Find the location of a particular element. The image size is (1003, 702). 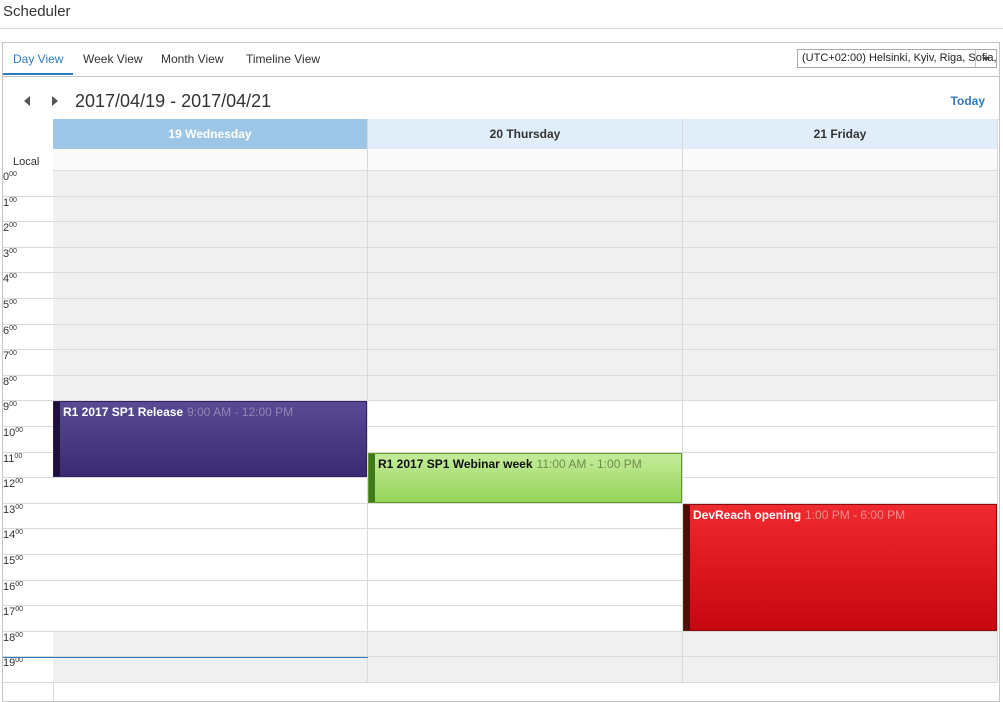

appointment: R1 2017 SP1 Release 9:00 AM - 12:00 PM is located at coordinates (210, 439).